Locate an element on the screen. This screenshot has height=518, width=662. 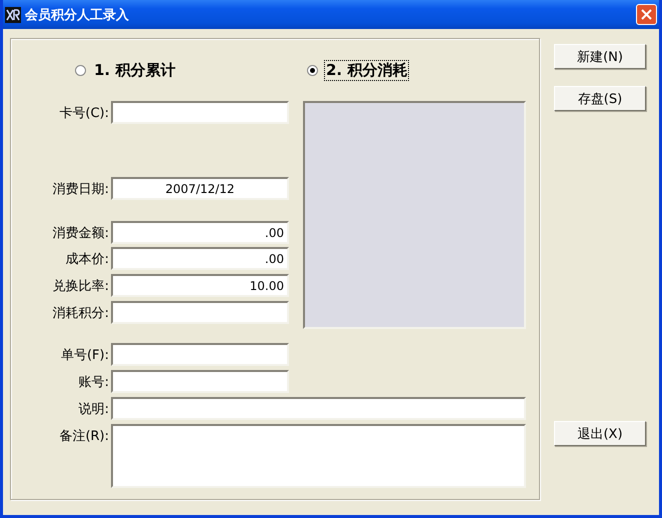
app-icon is located at coordinates (13, 14).